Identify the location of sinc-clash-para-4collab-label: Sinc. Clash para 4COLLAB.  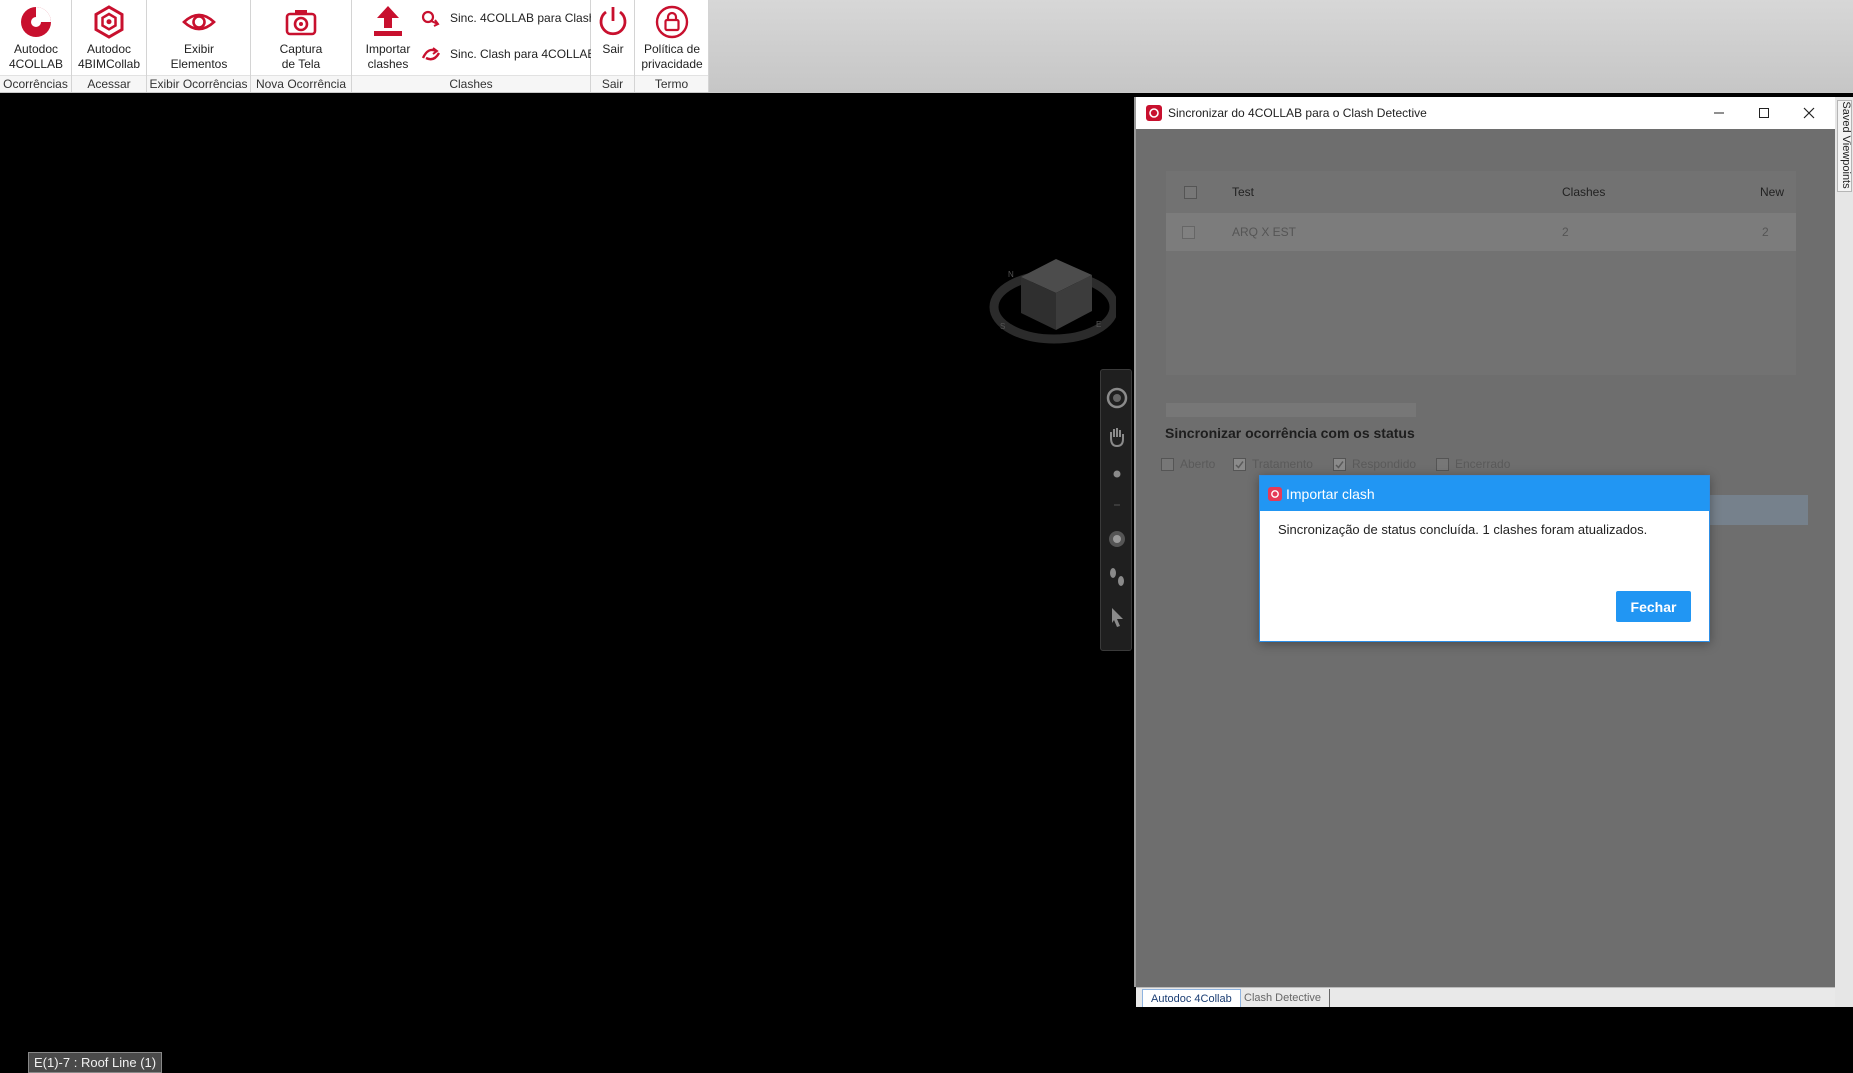
(523, 54).